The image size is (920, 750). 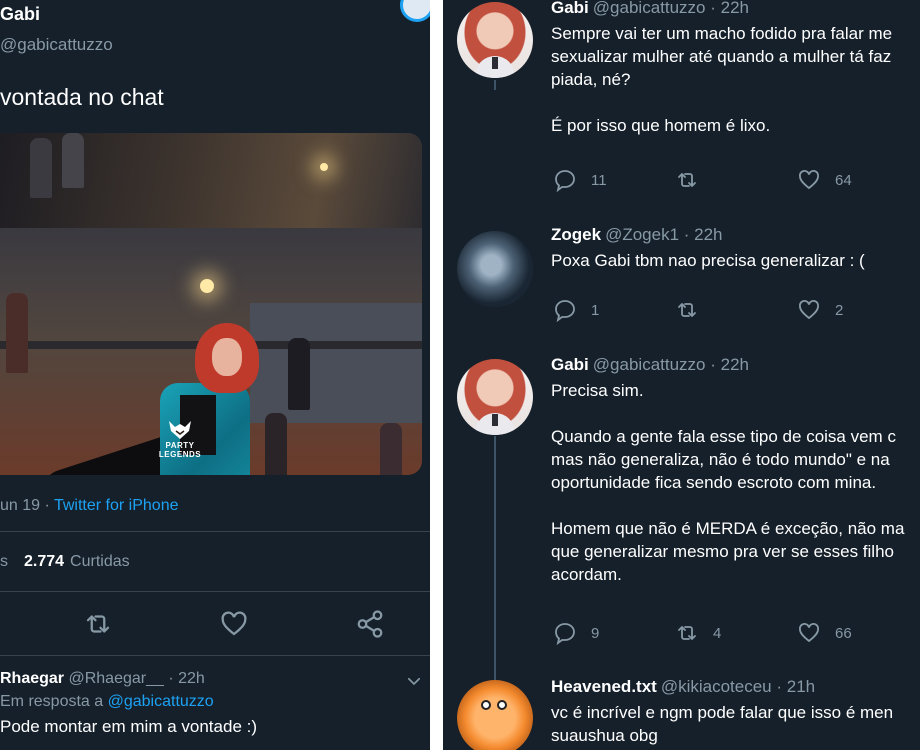 What do you see at coordinates (839, 310) in the screenshot?
I see `like-count: 2` at bounding box center [839, 310].